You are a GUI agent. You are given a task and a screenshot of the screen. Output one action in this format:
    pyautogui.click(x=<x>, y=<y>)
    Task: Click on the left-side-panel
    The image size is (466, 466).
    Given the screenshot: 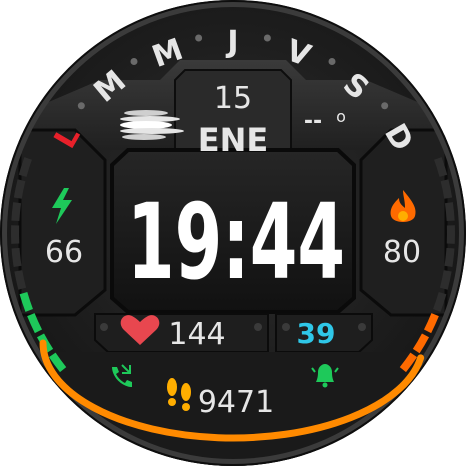 What is the action you would take?
    pyautogui.click(x=62, y=222)
    